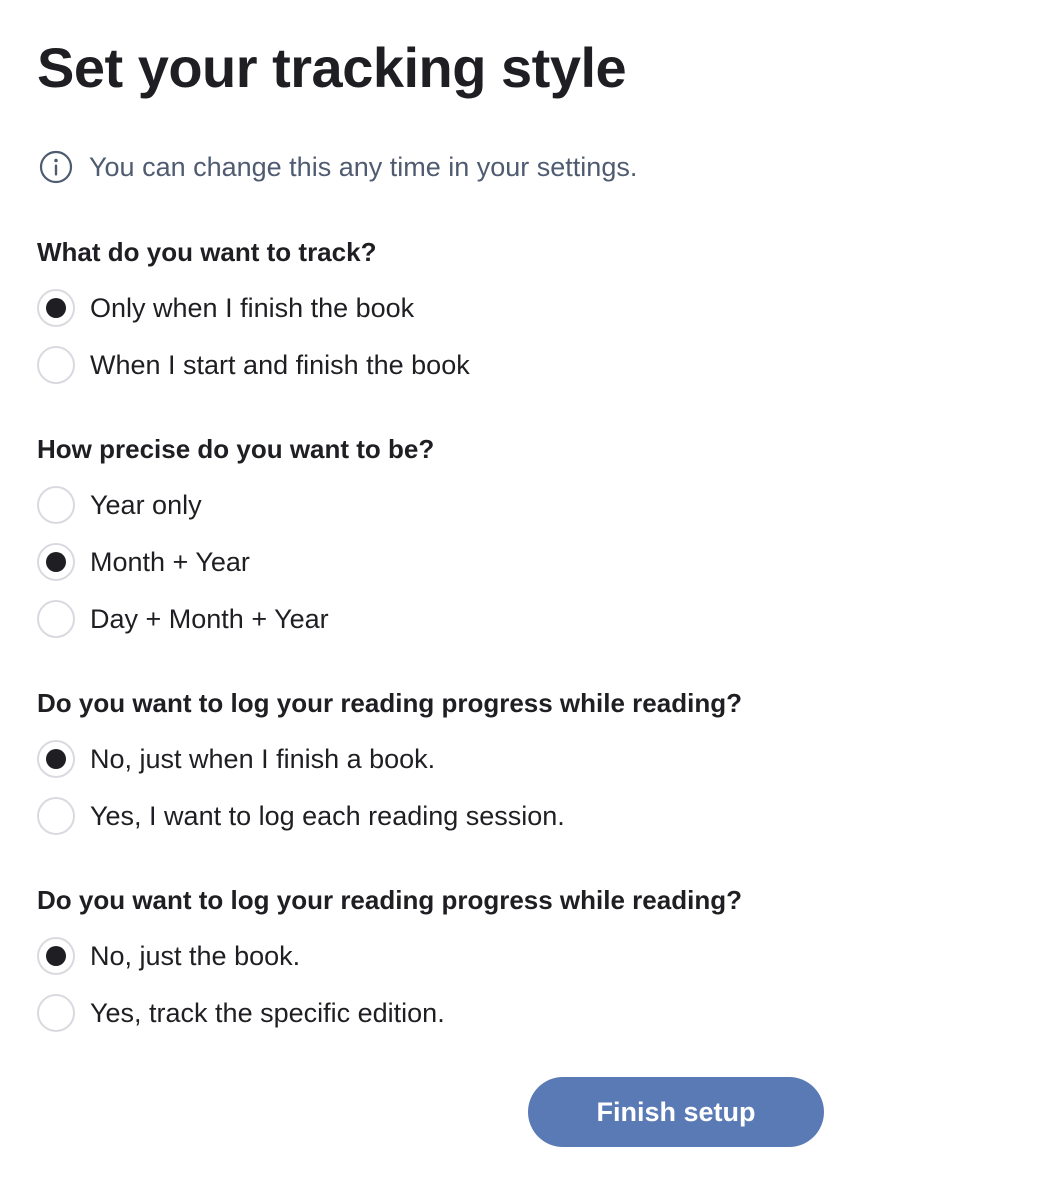  What do you see at coordinates (56, 167) in the screenshot?
I see `info-circle-icon` at bounding box center [56, 167].